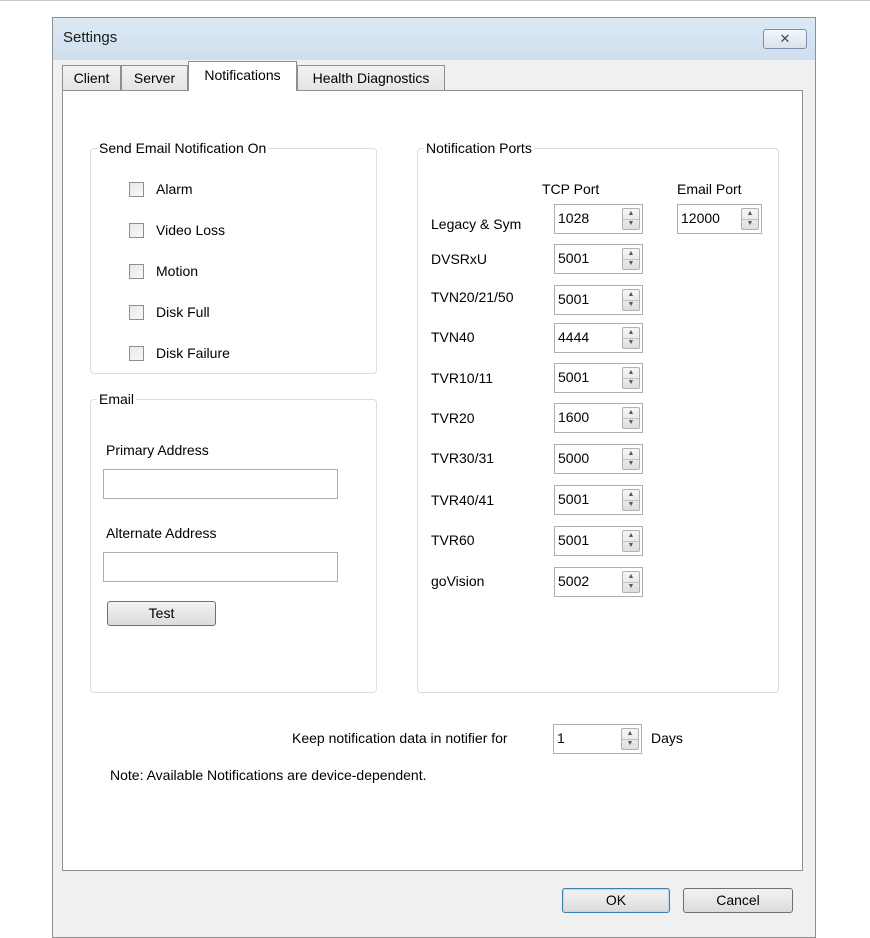 The height and width of the screenshot is (938, 870). Describe the element at coordinates (667, 738) in the screenshot. I see `days-label: Days` at that location.